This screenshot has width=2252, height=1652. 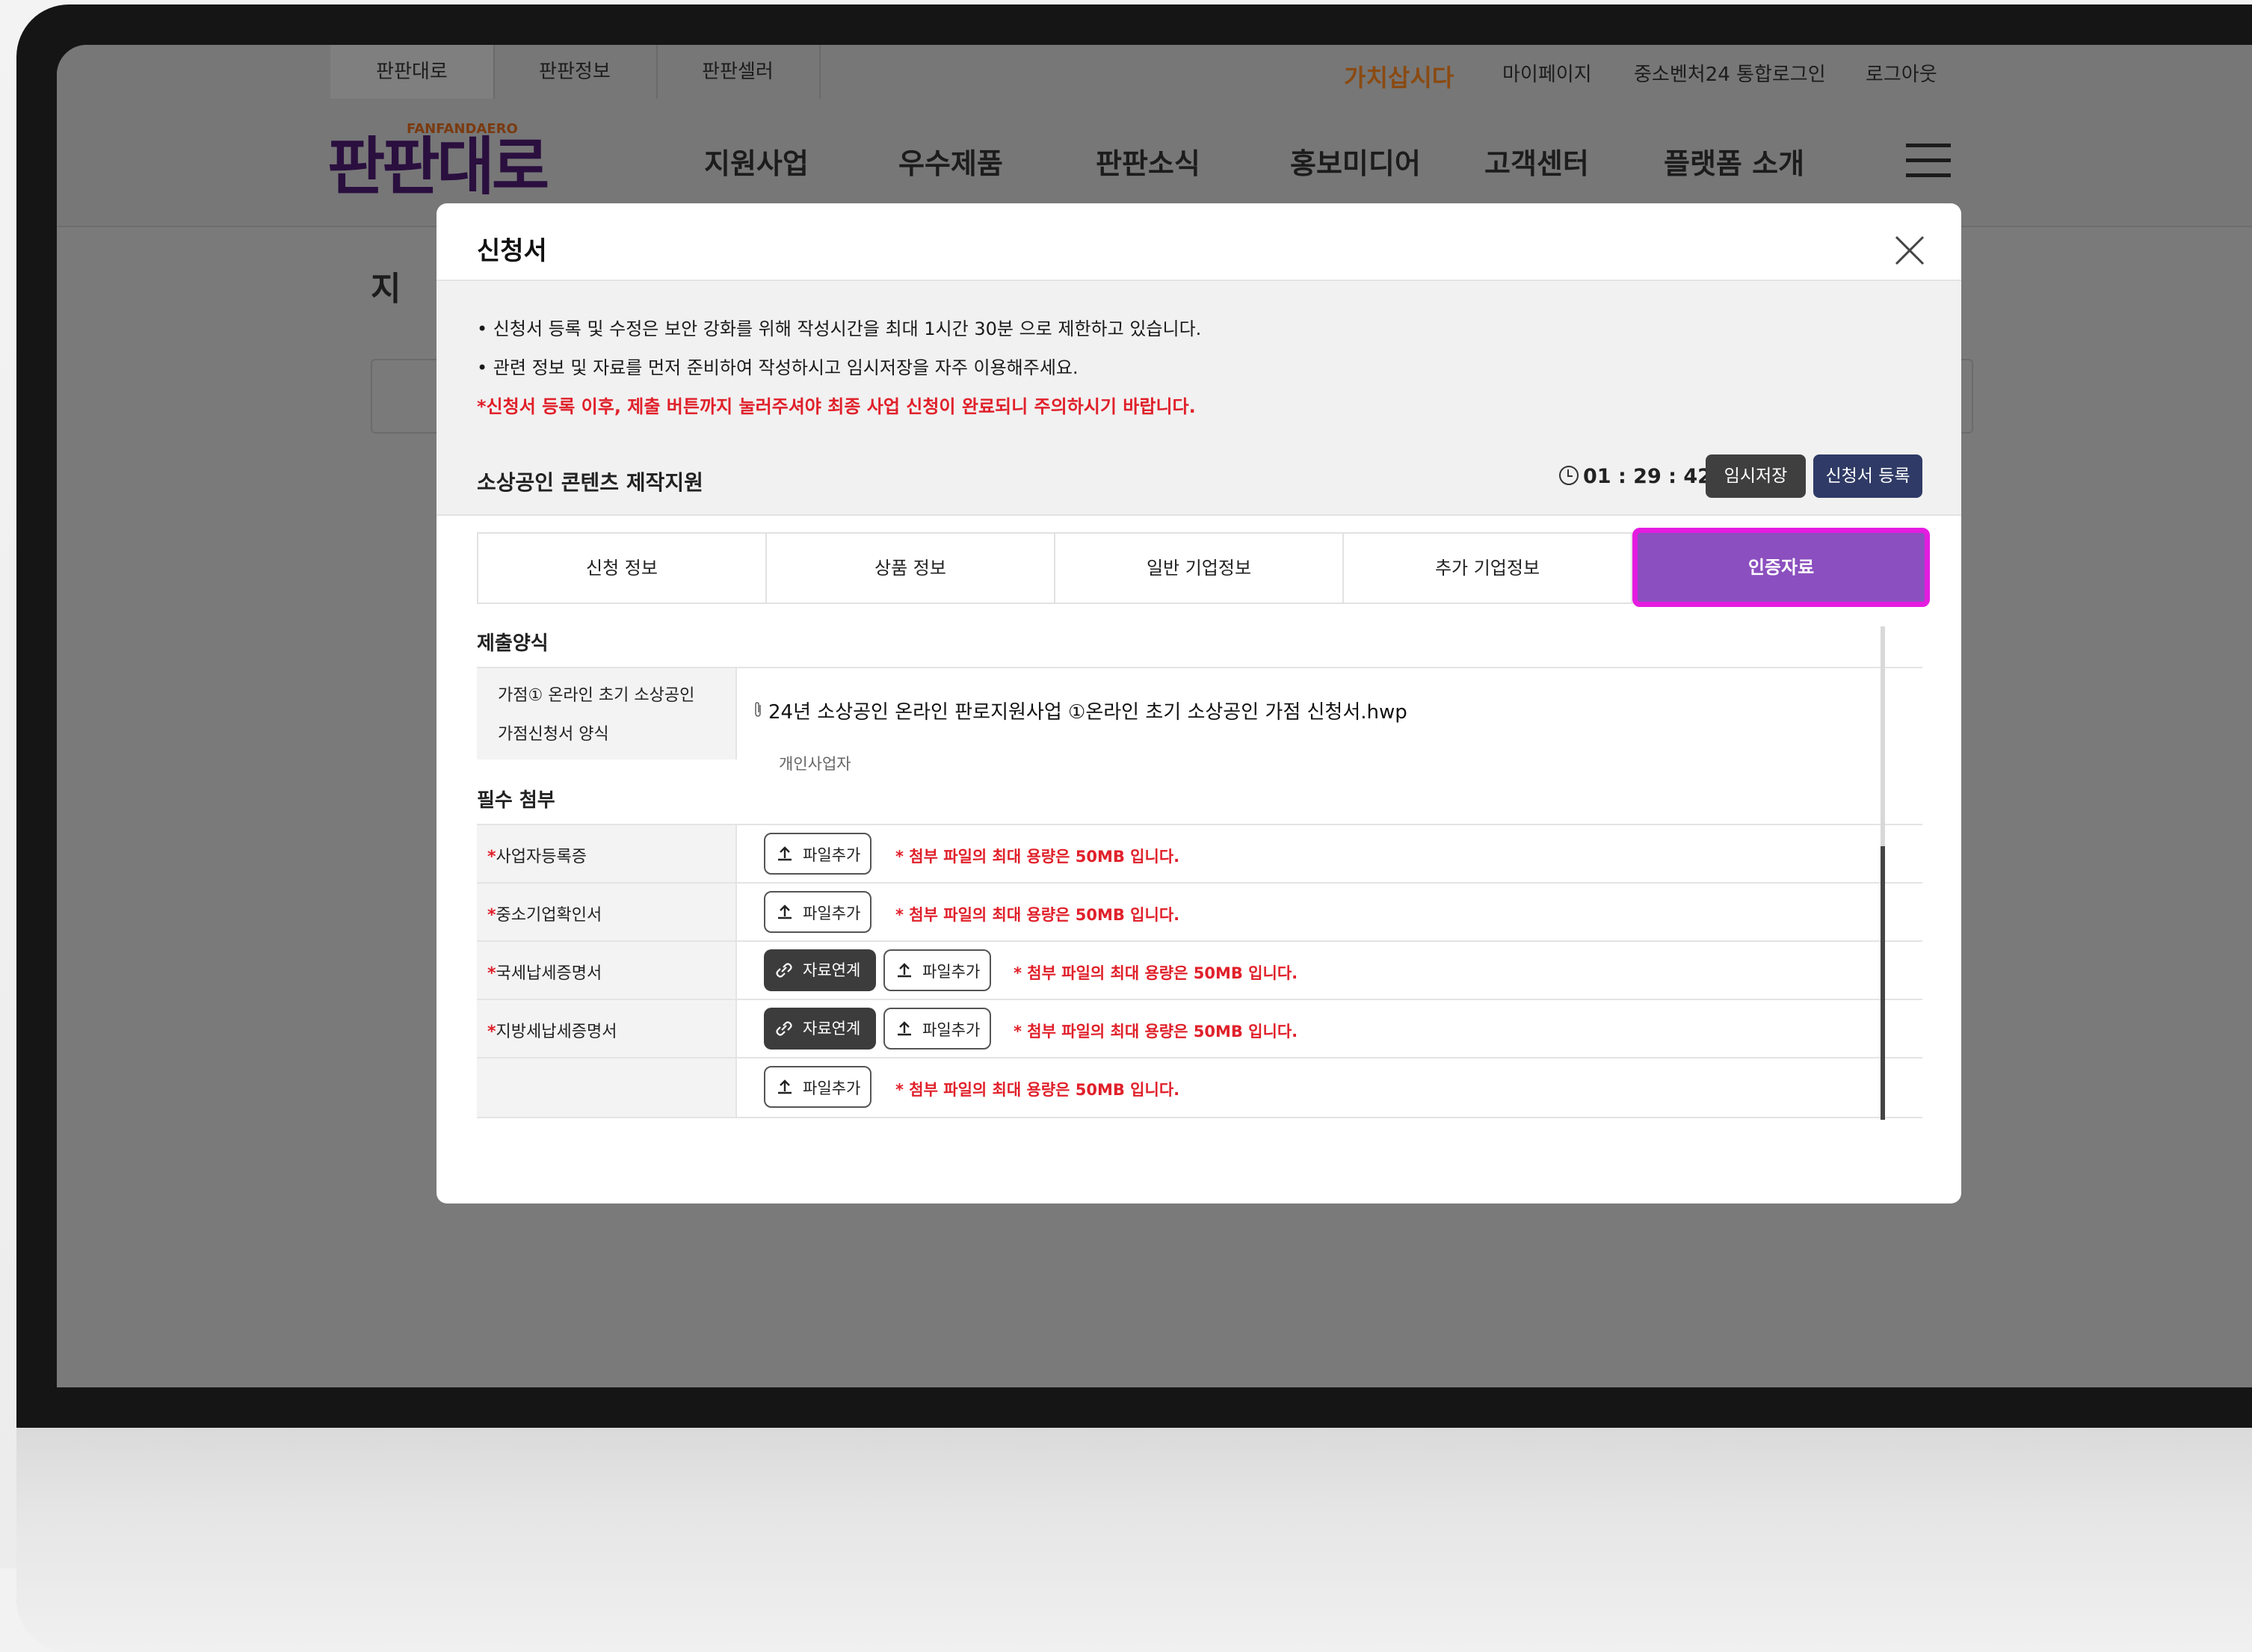 What do you see at coordinates (622, 568) in the screenshot?
I see `tab-application-info: 신청 정보` at bounding box center [622, 568].